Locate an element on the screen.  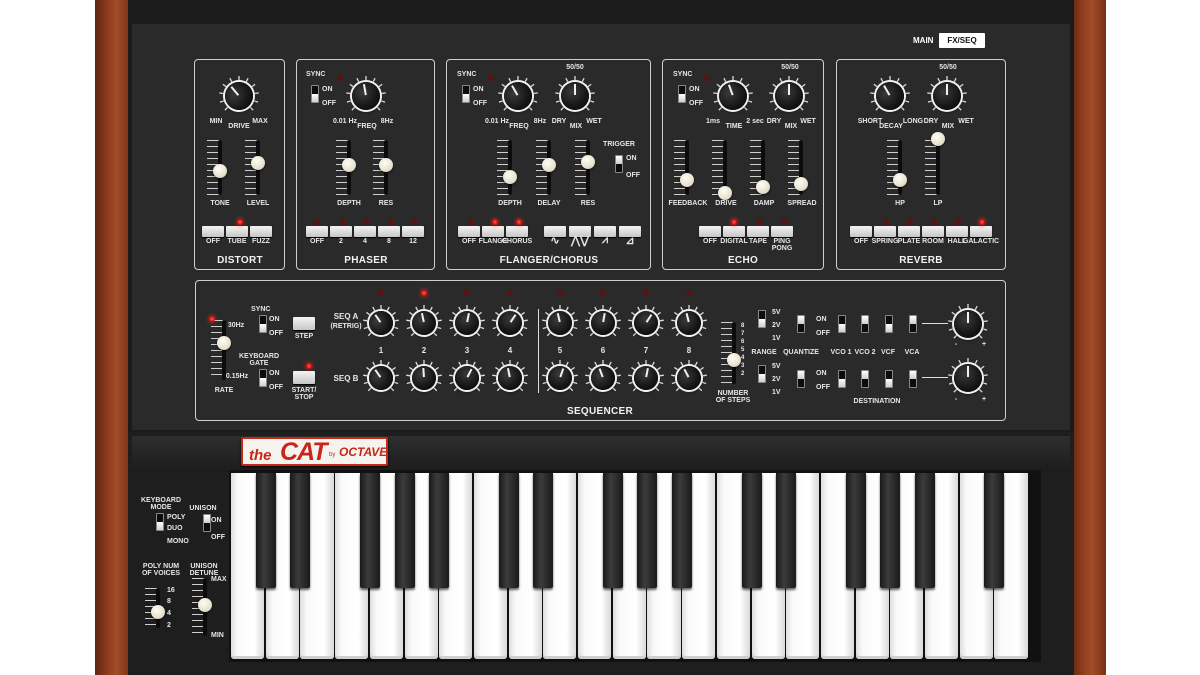
phaser-freq-knob is located at coordinates (366, 96).